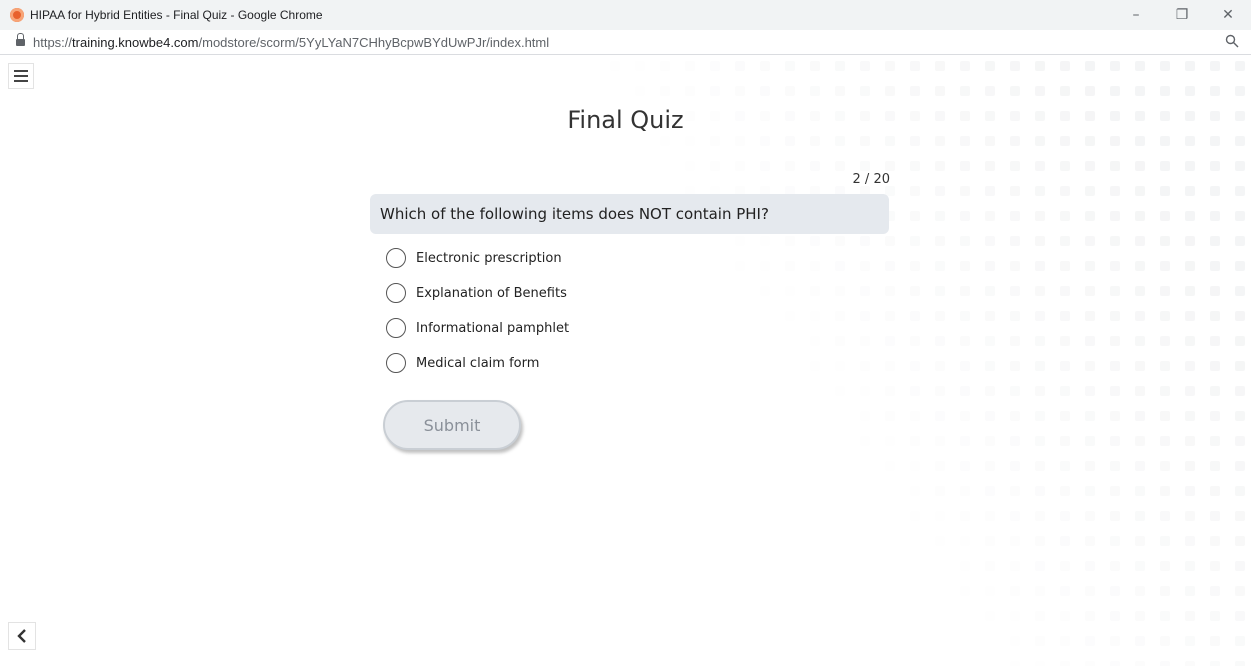 Image resolution: width=1251 pixels, height=666 pixels. I want to click on answer-option-label: Explanation of Benefits, so click(491, 293).